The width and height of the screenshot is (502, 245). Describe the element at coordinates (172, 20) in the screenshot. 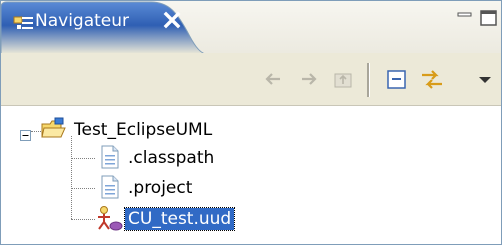

I see `close-icon` at that location.